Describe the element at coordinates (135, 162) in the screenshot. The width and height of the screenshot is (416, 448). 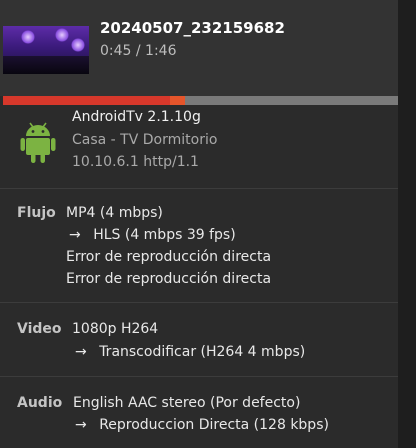
I see `device-address: 10.10.6.1 http/1.1` at that location.